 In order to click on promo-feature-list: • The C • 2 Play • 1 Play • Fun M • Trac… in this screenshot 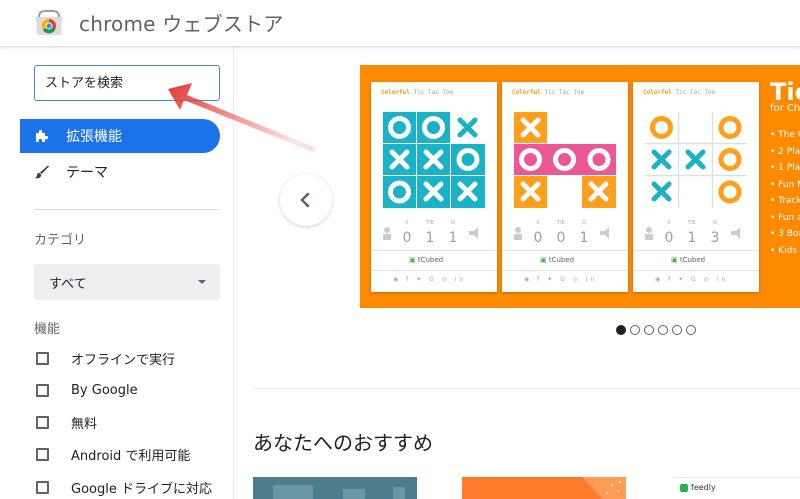, I will do `click(785, 193)`.